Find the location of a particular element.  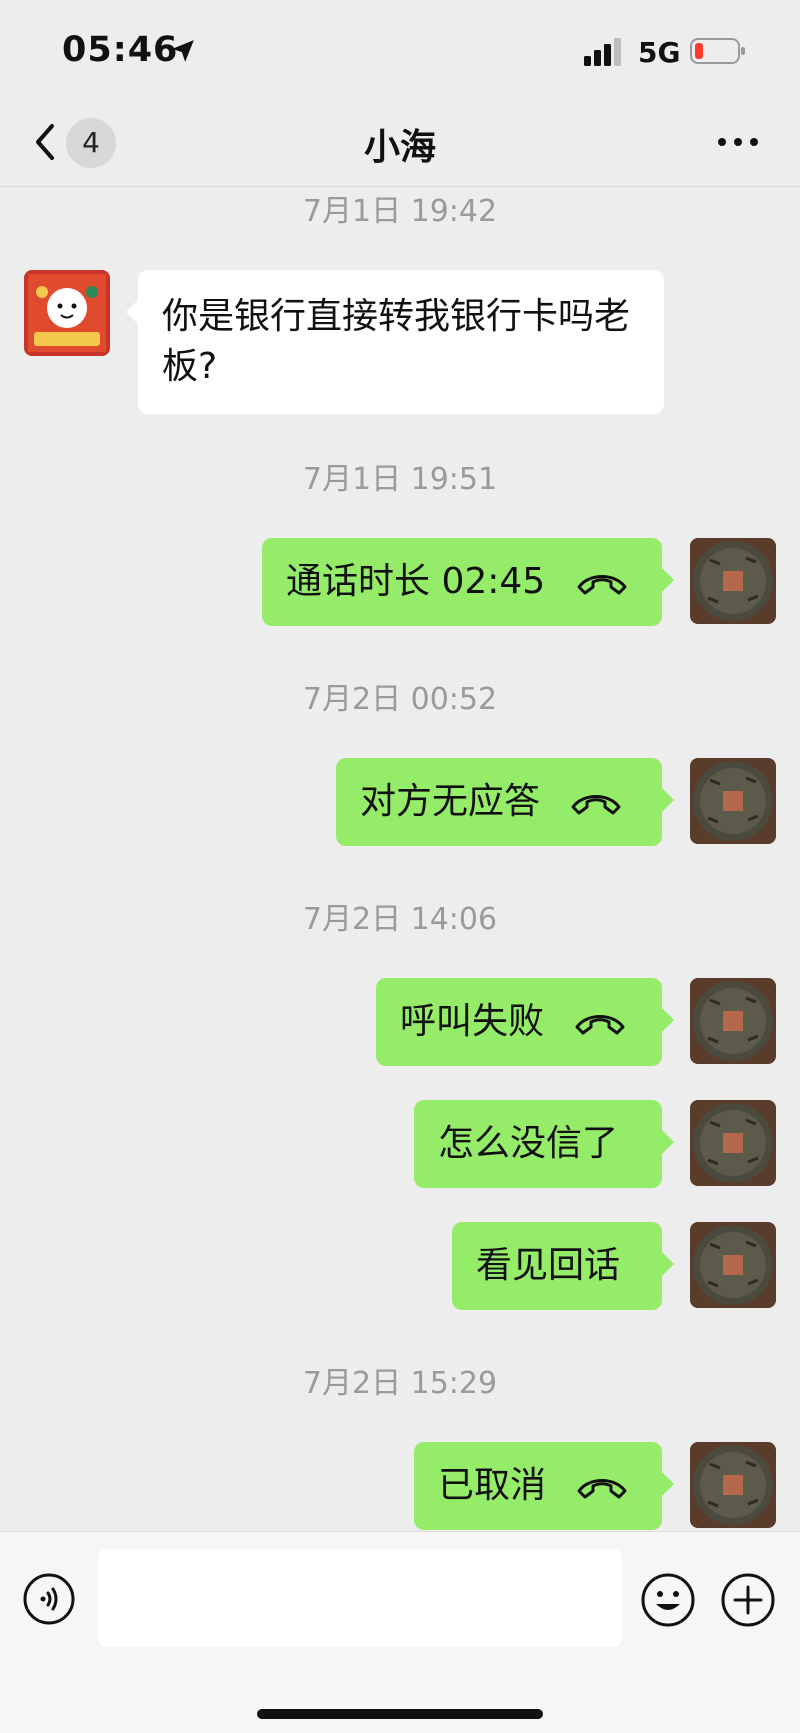

call-record-bubble: 对方无应答 is located at coordinates (505, 802).